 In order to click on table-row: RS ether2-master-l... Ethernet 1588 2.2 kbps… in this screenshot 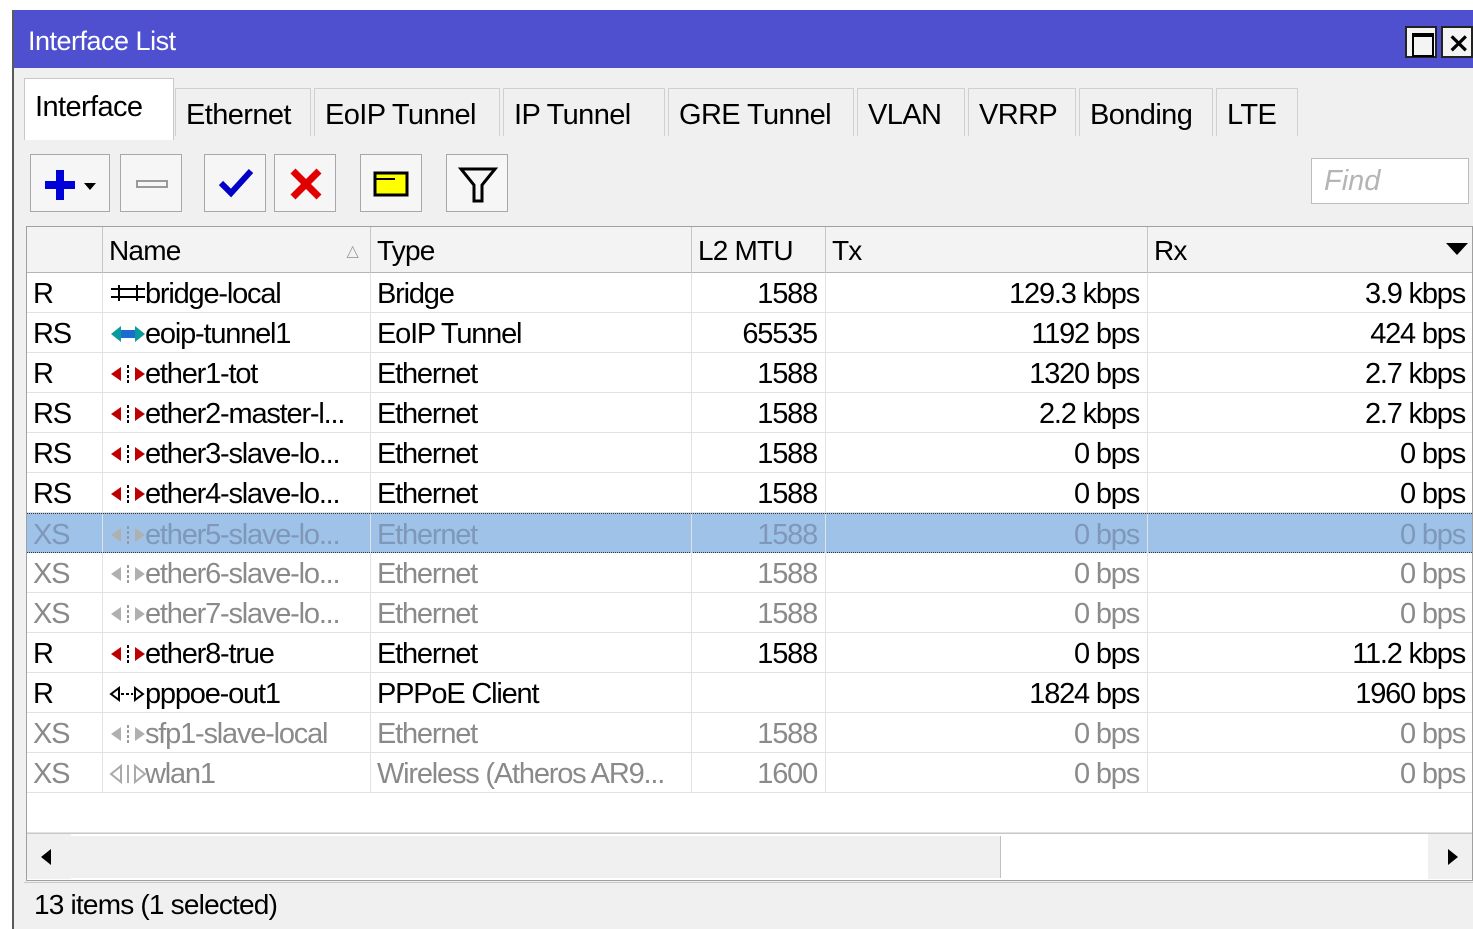, I will do `click(749, 413)`.